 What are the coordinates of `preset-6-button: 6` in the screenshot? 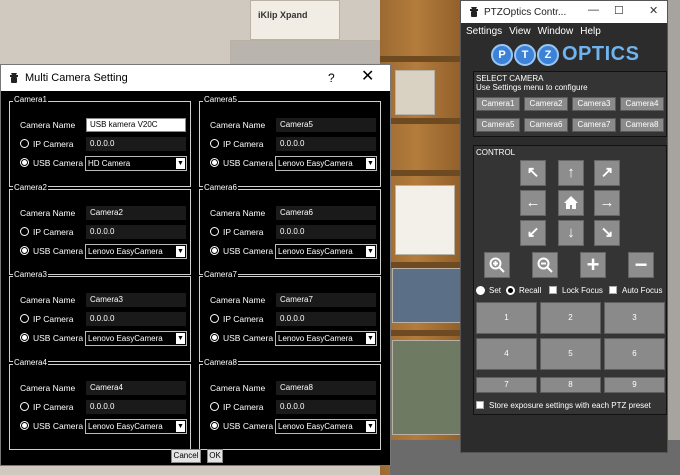 It's located at (634, 354).